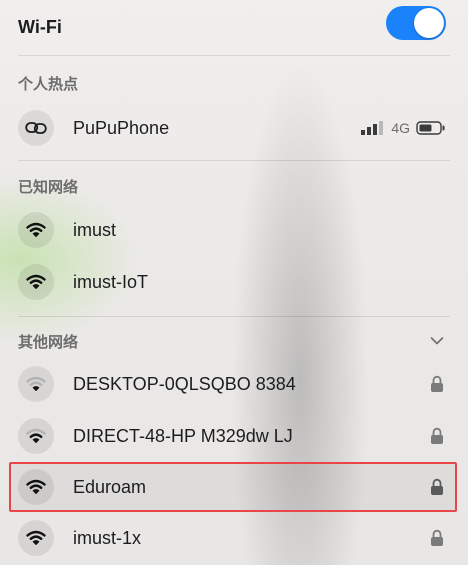 This screenshot has height=565, width=468. Describe the element at coordinates (234, 487) in the screenshot. I see `network-row-eduroam: Eduroam` at that location.